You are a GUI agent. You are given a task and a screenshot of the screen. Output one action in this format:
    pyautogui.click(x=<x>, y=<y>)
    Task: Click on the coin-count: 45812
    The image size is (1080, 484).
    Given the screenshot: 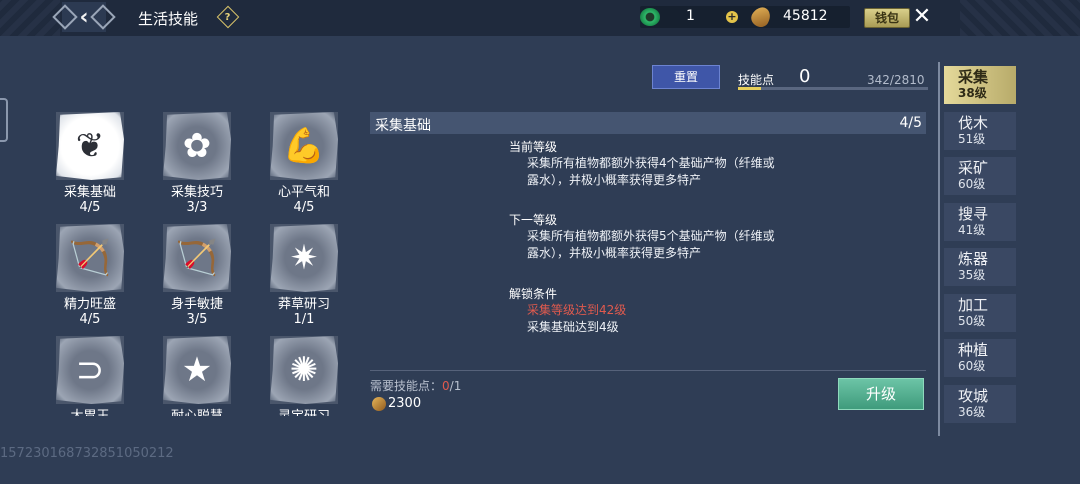 What is the action you would take?
    pyautogui.click(x=805, y=16)
    